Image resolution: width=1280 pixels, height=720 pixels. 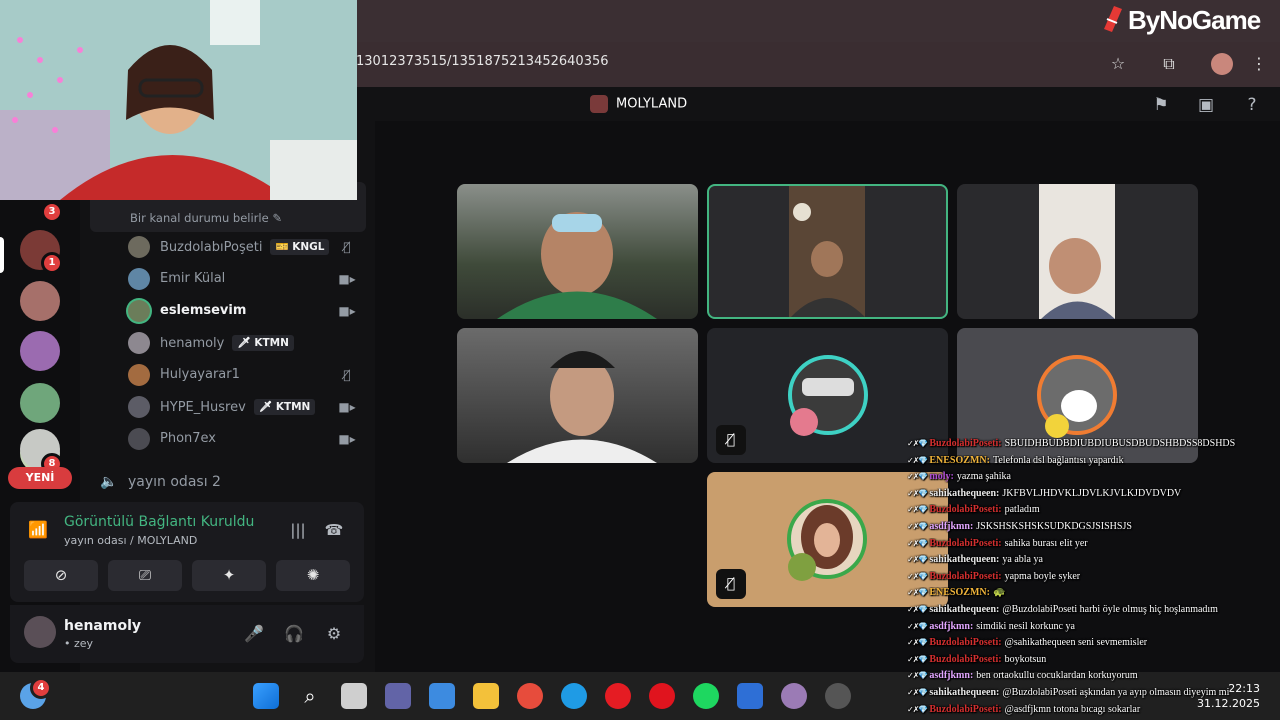 I want to click on member-name: henamoly 🗡 KTMN, so click(x=227, y=343).